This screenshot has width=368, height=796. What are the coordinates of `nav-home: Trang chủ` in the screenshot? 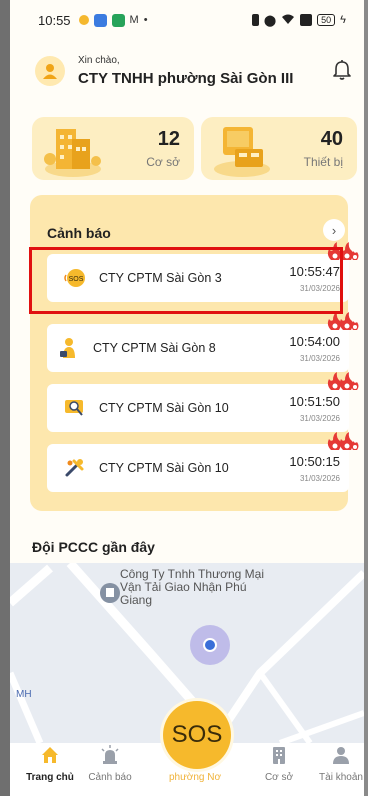 It's located at (50, 769).